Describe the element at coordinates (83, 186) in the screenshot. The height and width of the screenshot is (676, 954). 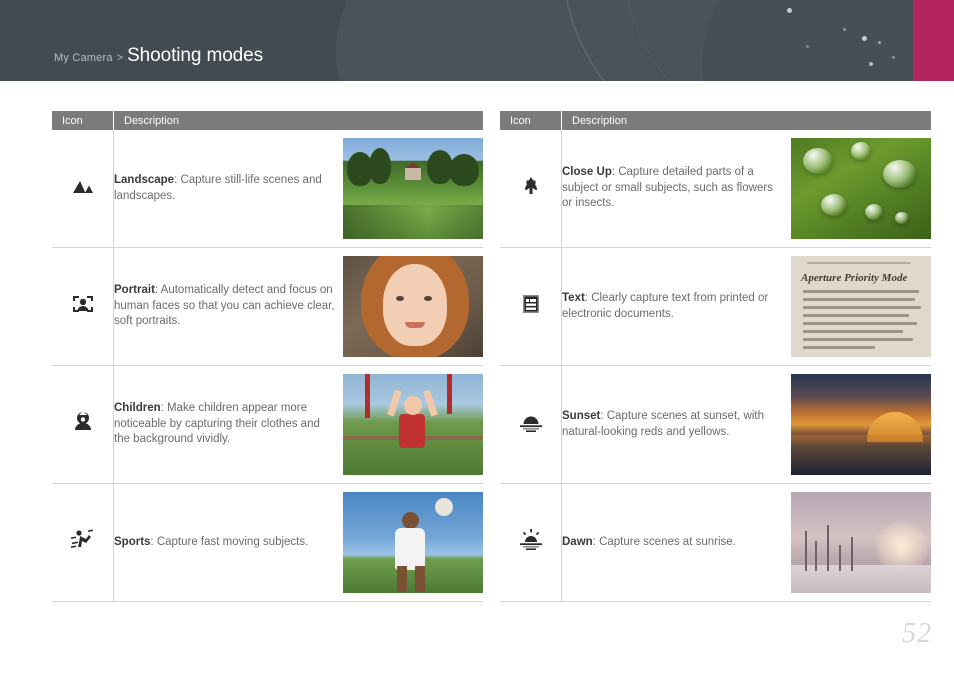
I see `mountain-landscape-icon` at that location.